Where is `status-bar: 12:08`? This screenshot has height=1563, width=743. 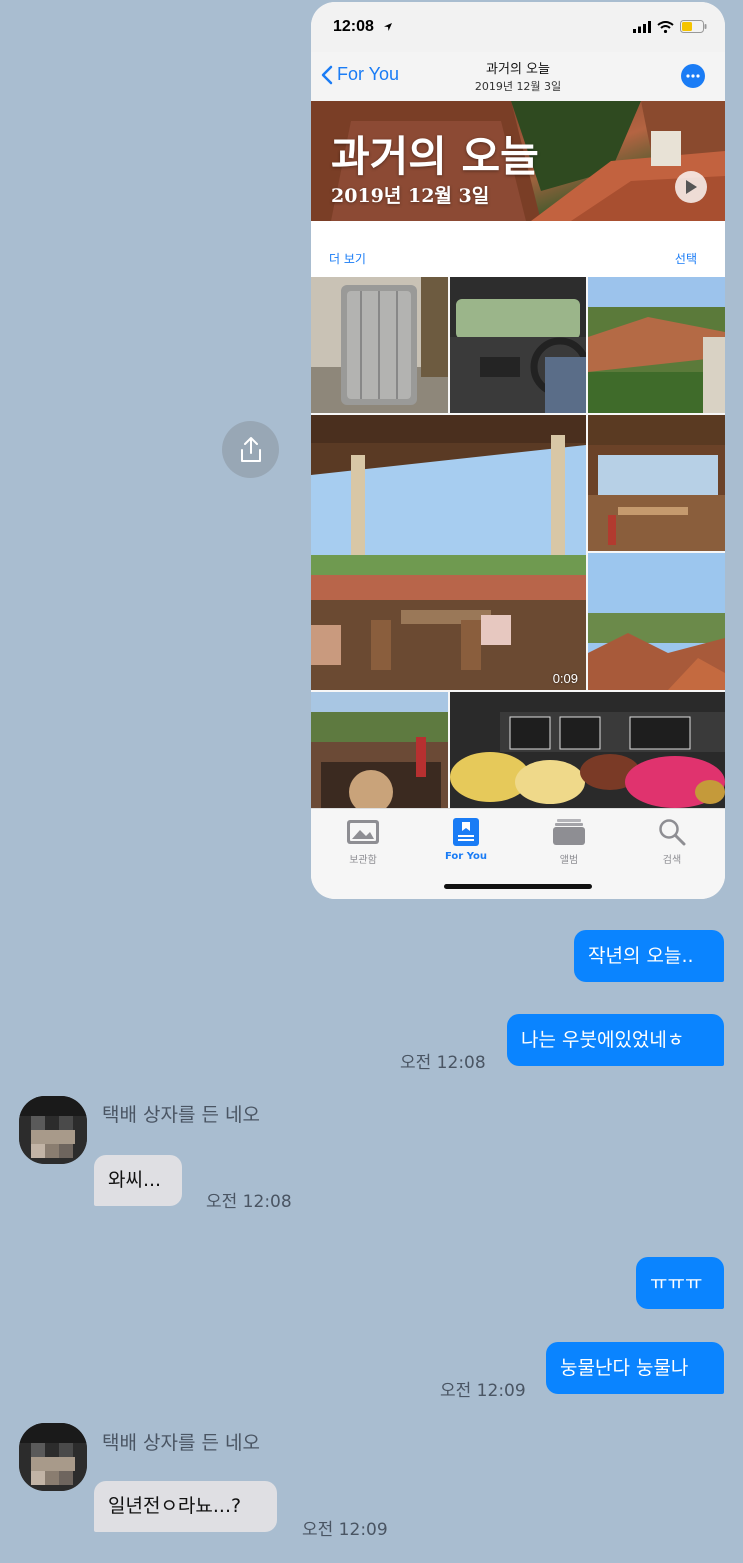
status-bar: 12:08 is located at coordinates (518, 27).